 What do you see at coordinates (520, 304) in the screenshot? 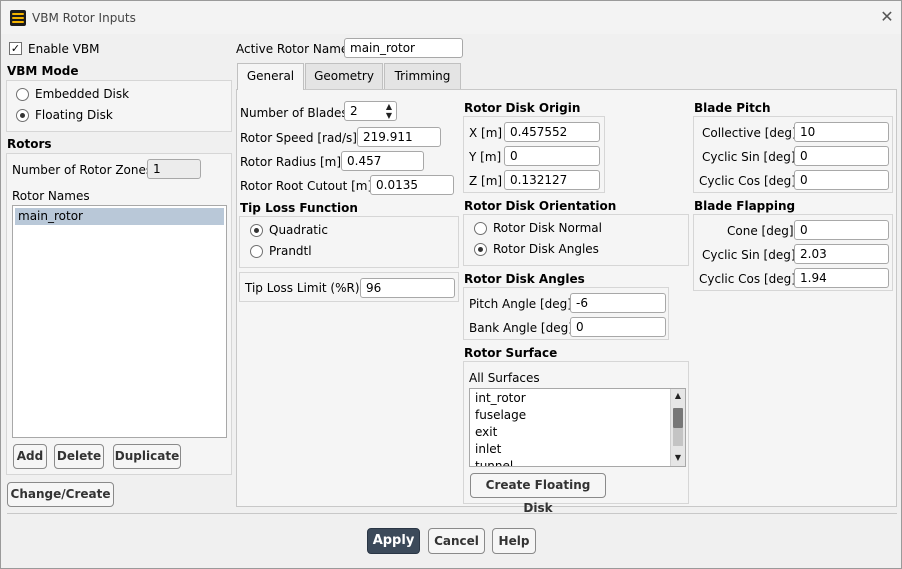
I see `pitch-angle-label: Pitch Angle [deg]` at bounding box center [520, 304].